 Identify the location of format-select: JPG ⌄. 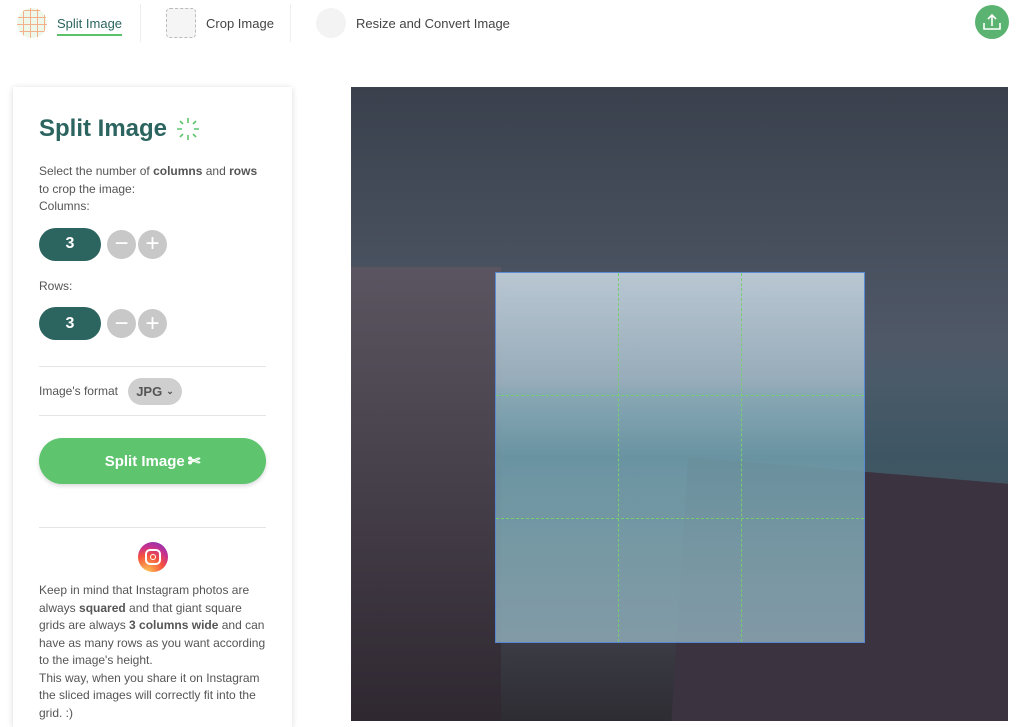
(154, 391).